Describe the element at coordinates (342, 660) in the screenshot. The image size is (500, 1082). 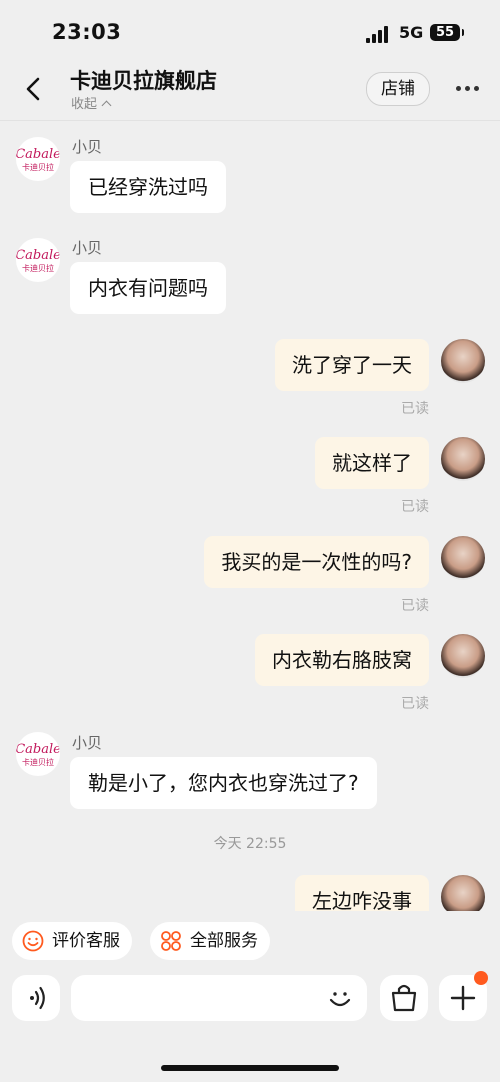
I see `message-bubble-out: 内衣勒右胳肢窝` at that location.